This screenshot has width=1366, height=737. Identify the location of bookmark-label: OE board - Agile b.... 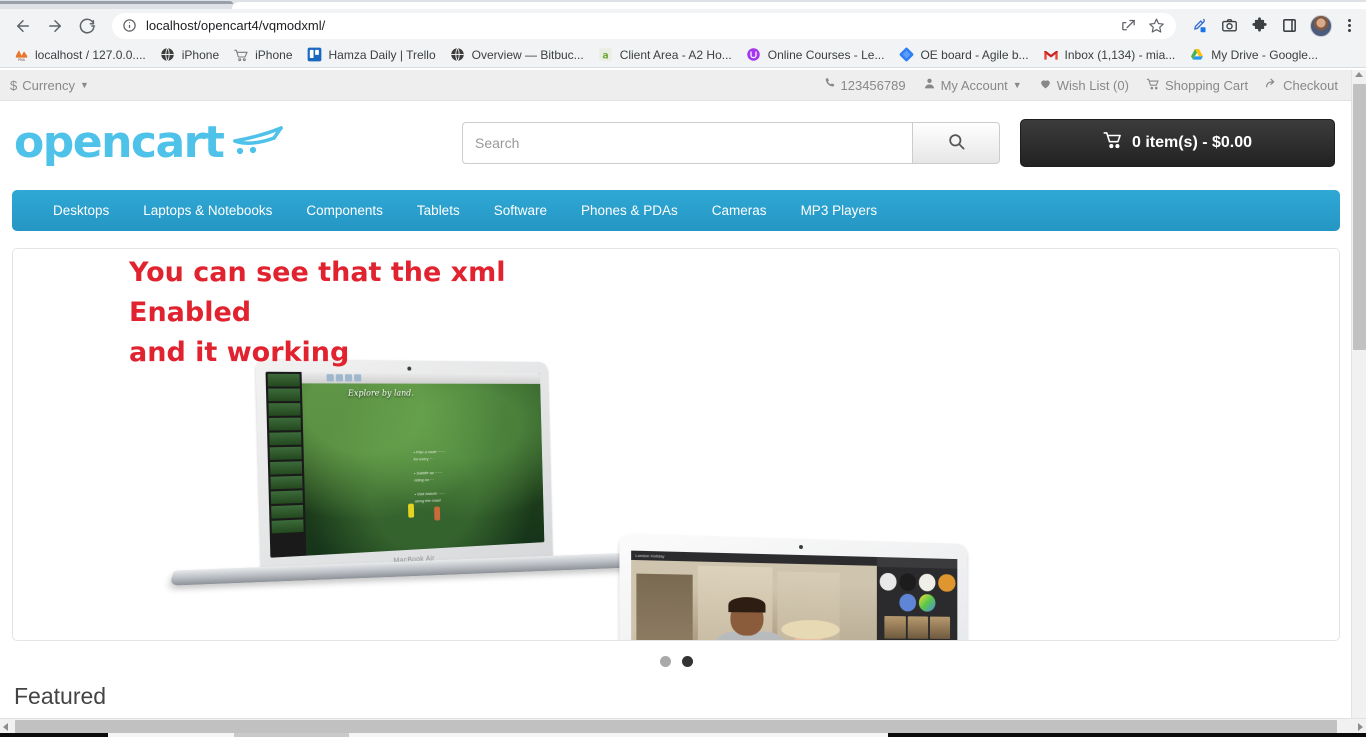
(974, 54).